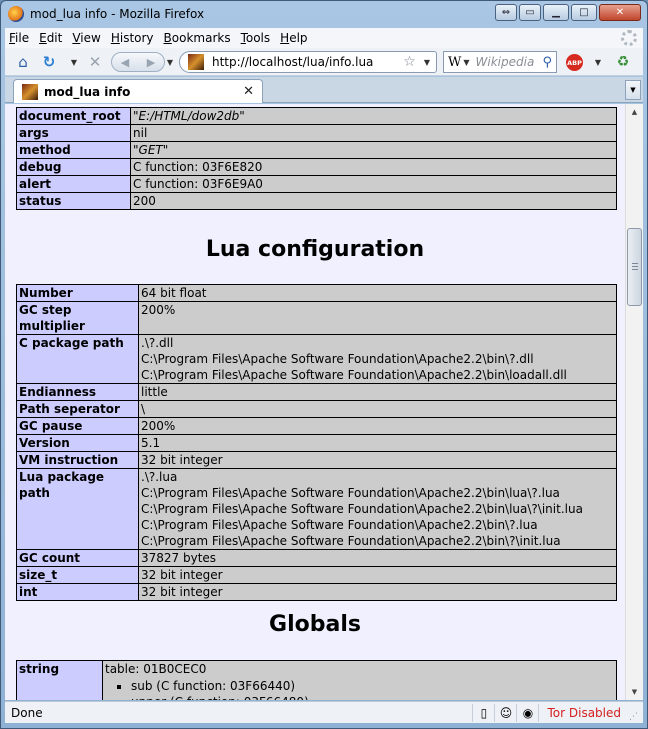  I want to click on row-value: 64 bit float, so click(377, 293).